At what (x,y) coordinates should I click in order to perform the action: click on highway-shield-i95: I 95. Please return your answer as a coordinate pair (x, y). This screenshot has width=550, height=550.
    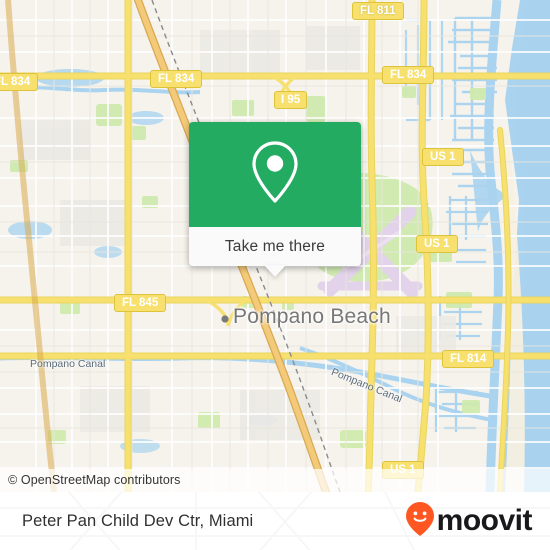
    Looking at the image, I should click on (291, 100).